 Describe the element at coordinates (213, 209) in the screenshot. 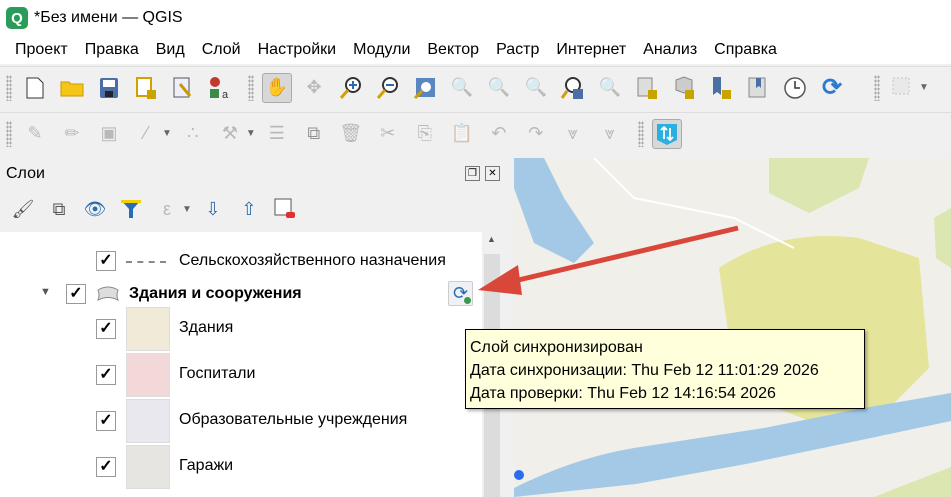

I see `expand-all-icon: ⇩` at that location.